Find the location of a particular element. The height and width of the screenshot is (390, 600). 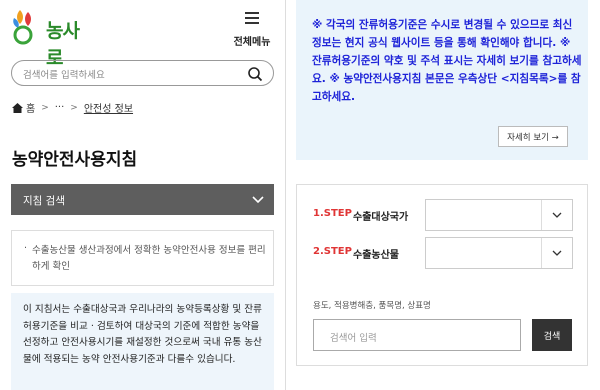

logo-icon is located at coordinates (23, 27).